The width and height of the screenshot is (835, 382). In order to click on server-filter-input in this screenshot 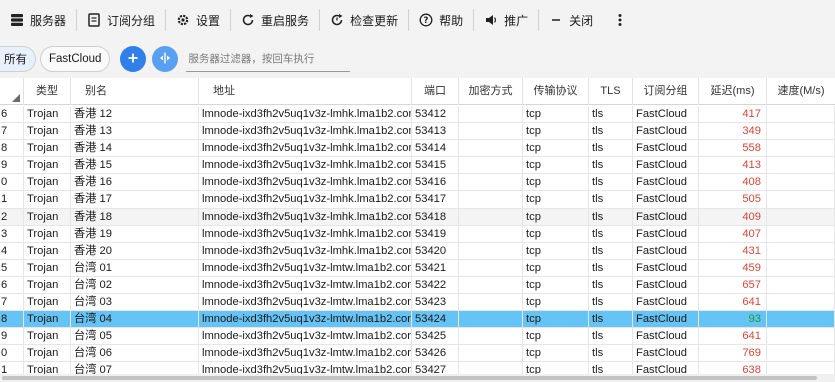, I will do `click(268, 59)`.